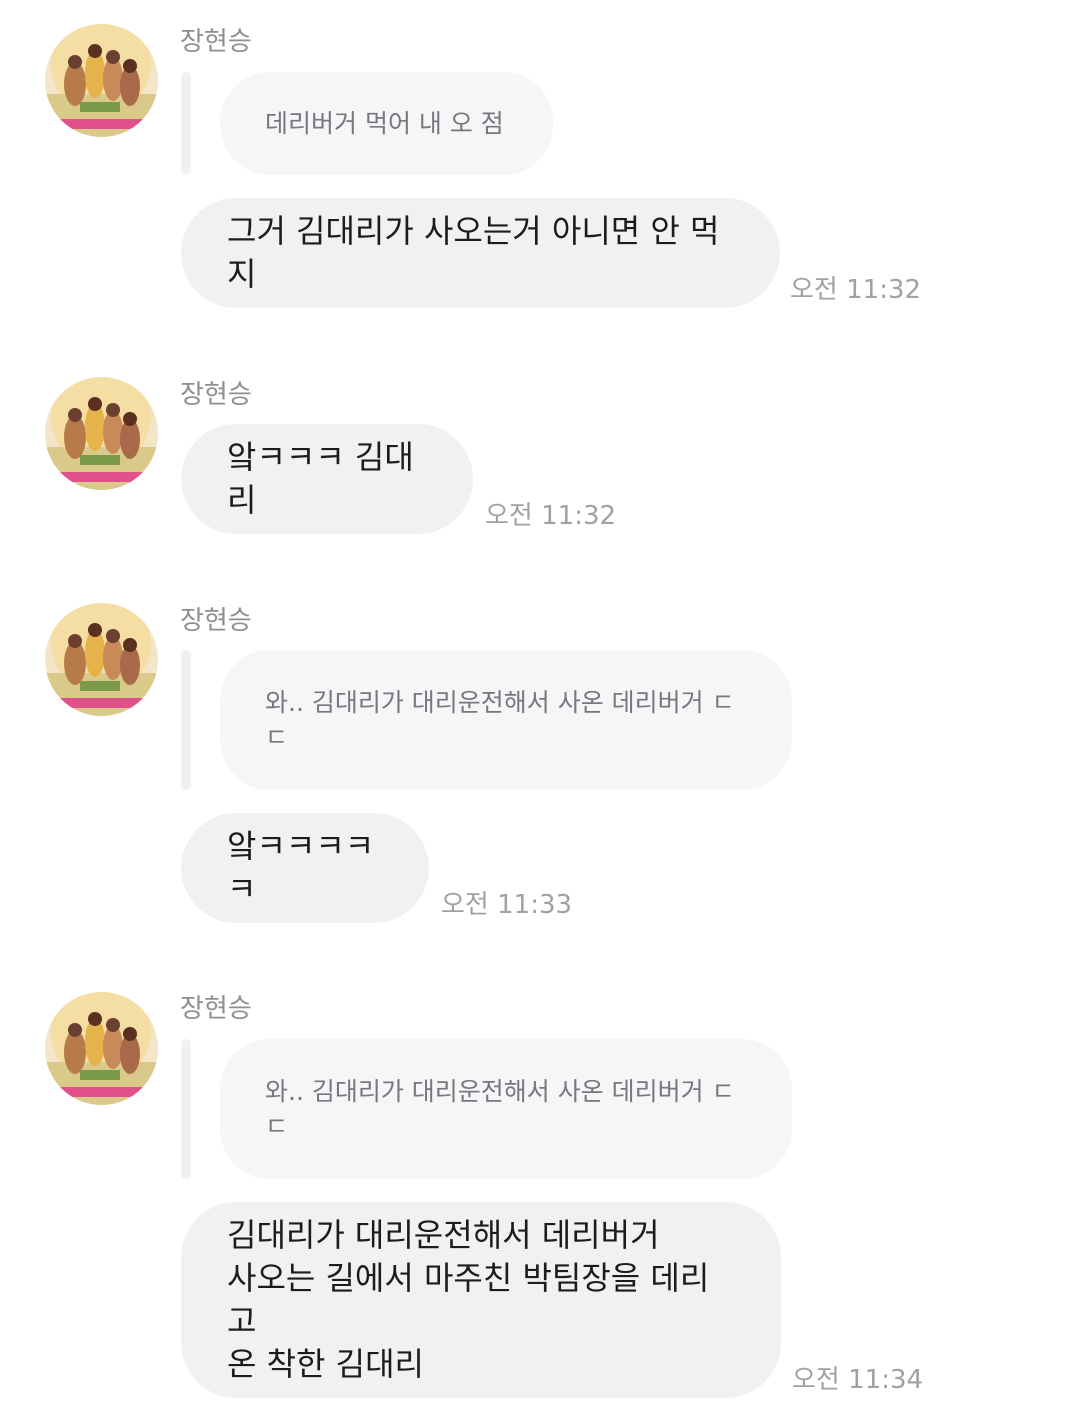 The image size is (1080, 1425). What do you see at coordinates (320, 478) in the screenshot?
I see `message-text: 앜ㅋㅋㅋ 김대리` at bounding box center [320, 478].